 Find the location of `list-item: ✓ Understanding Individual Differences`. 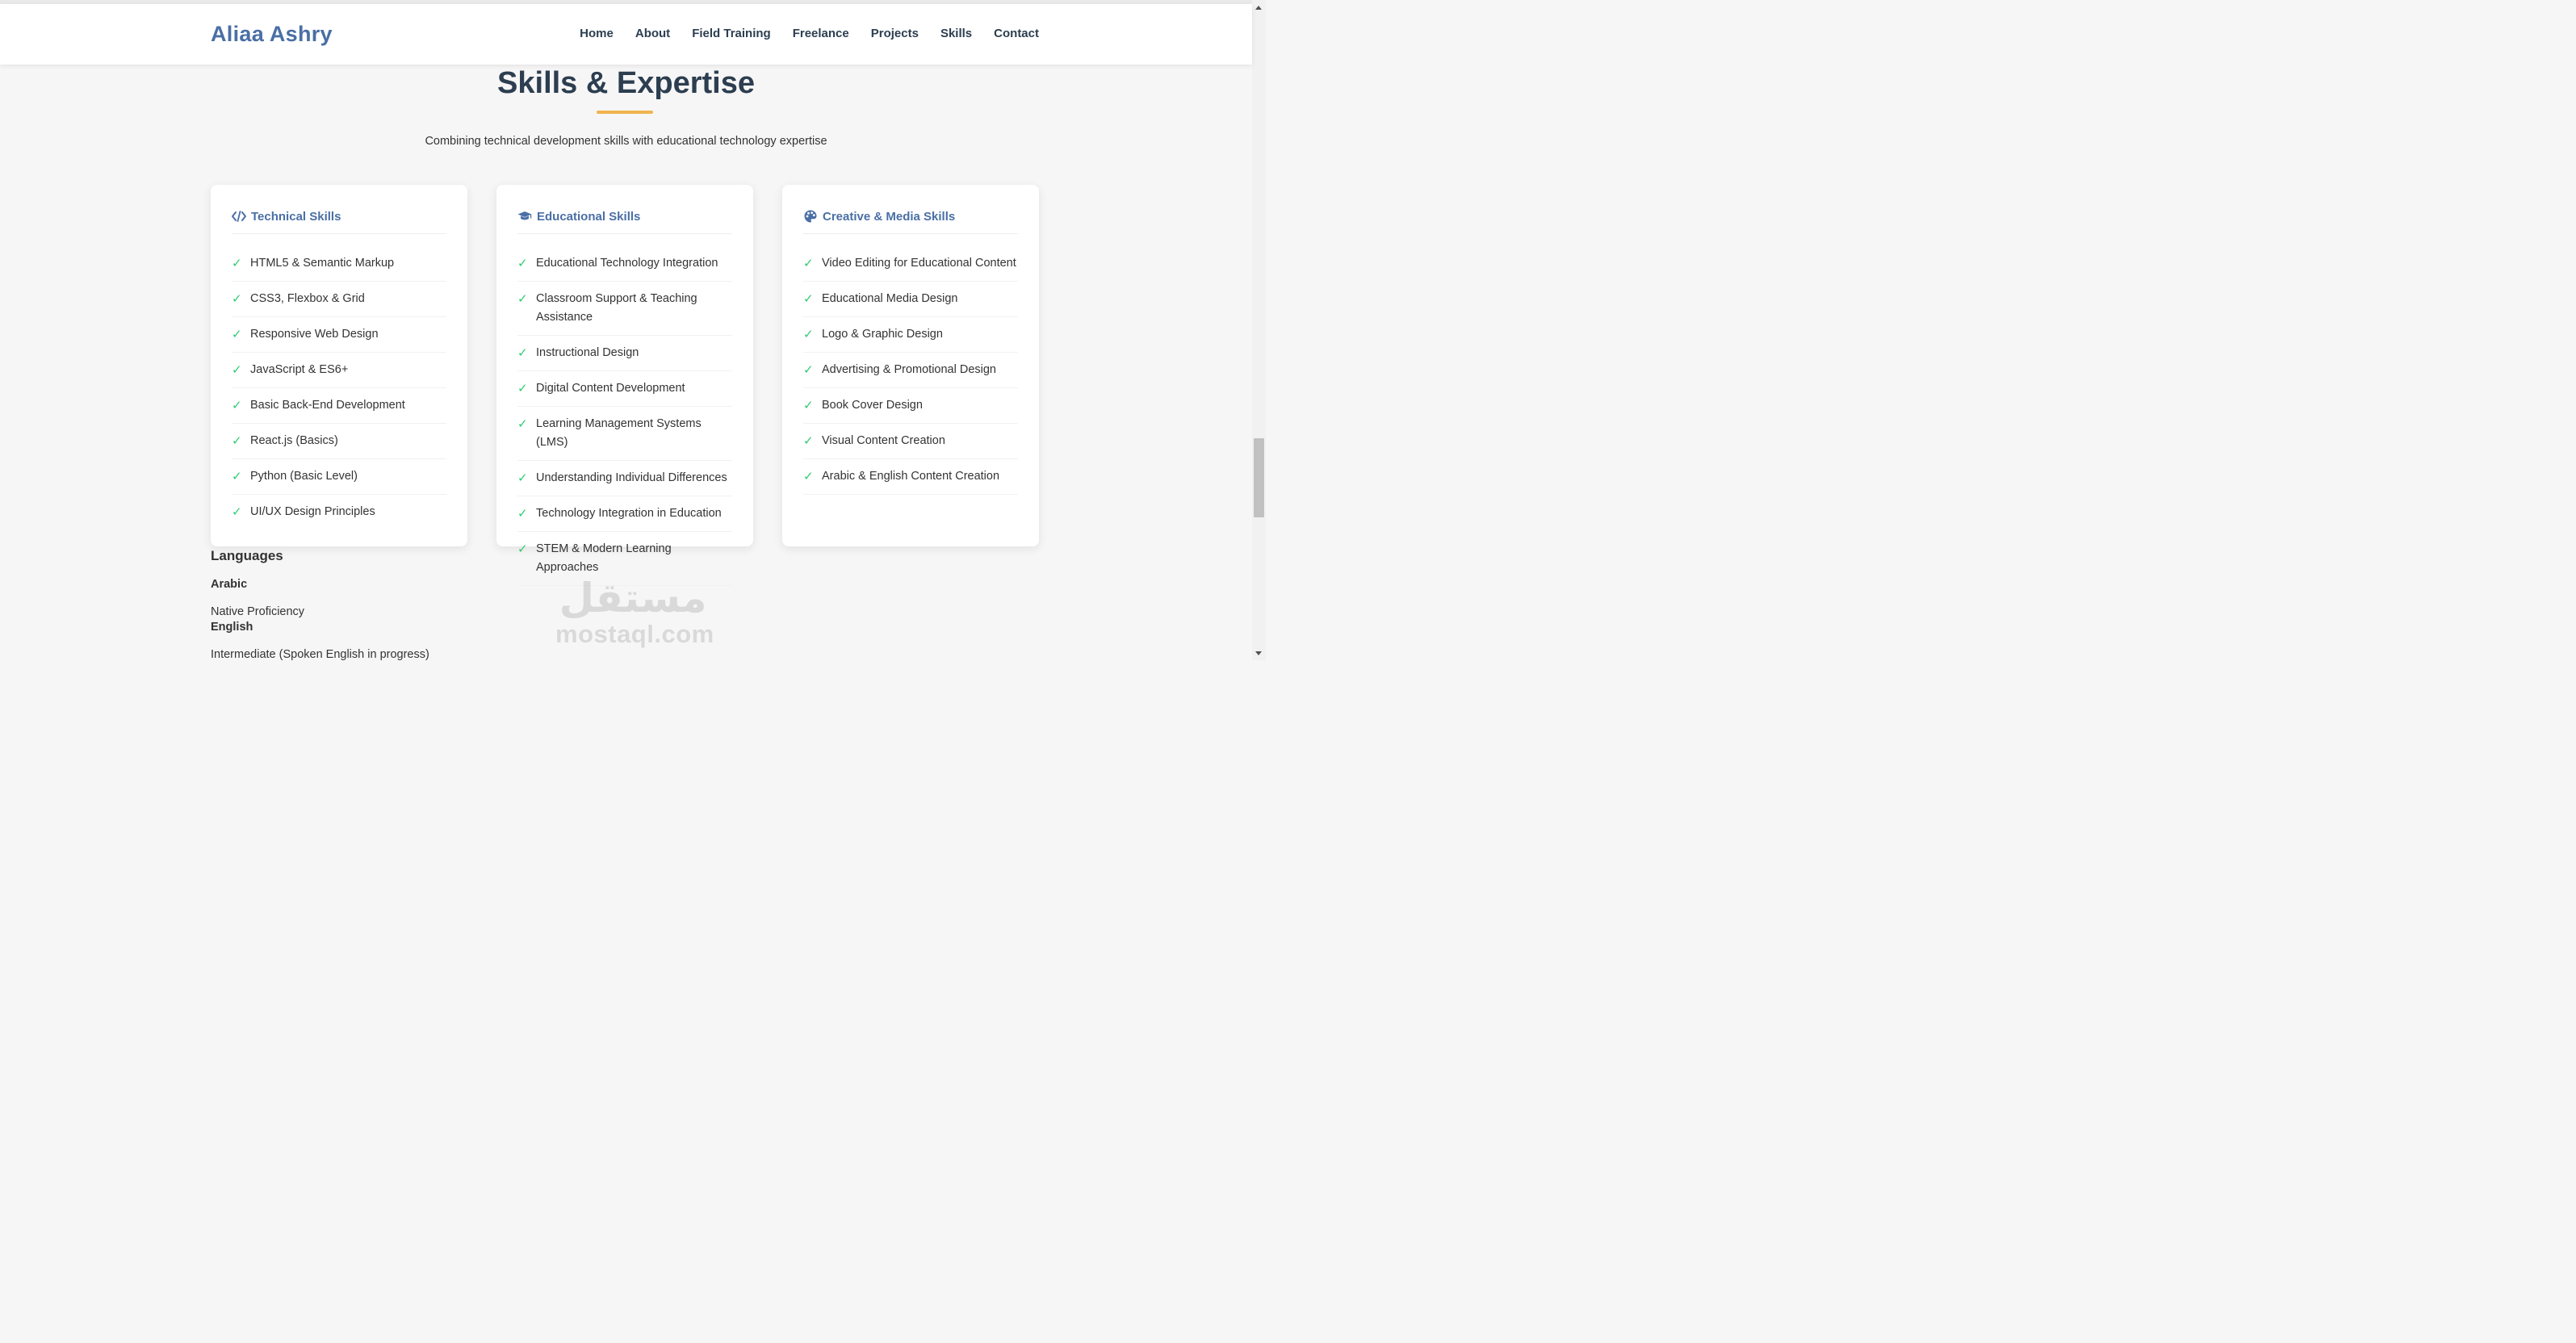

list-item: ✓ Understanding Individual Differences is located at coordinates (624, 478).